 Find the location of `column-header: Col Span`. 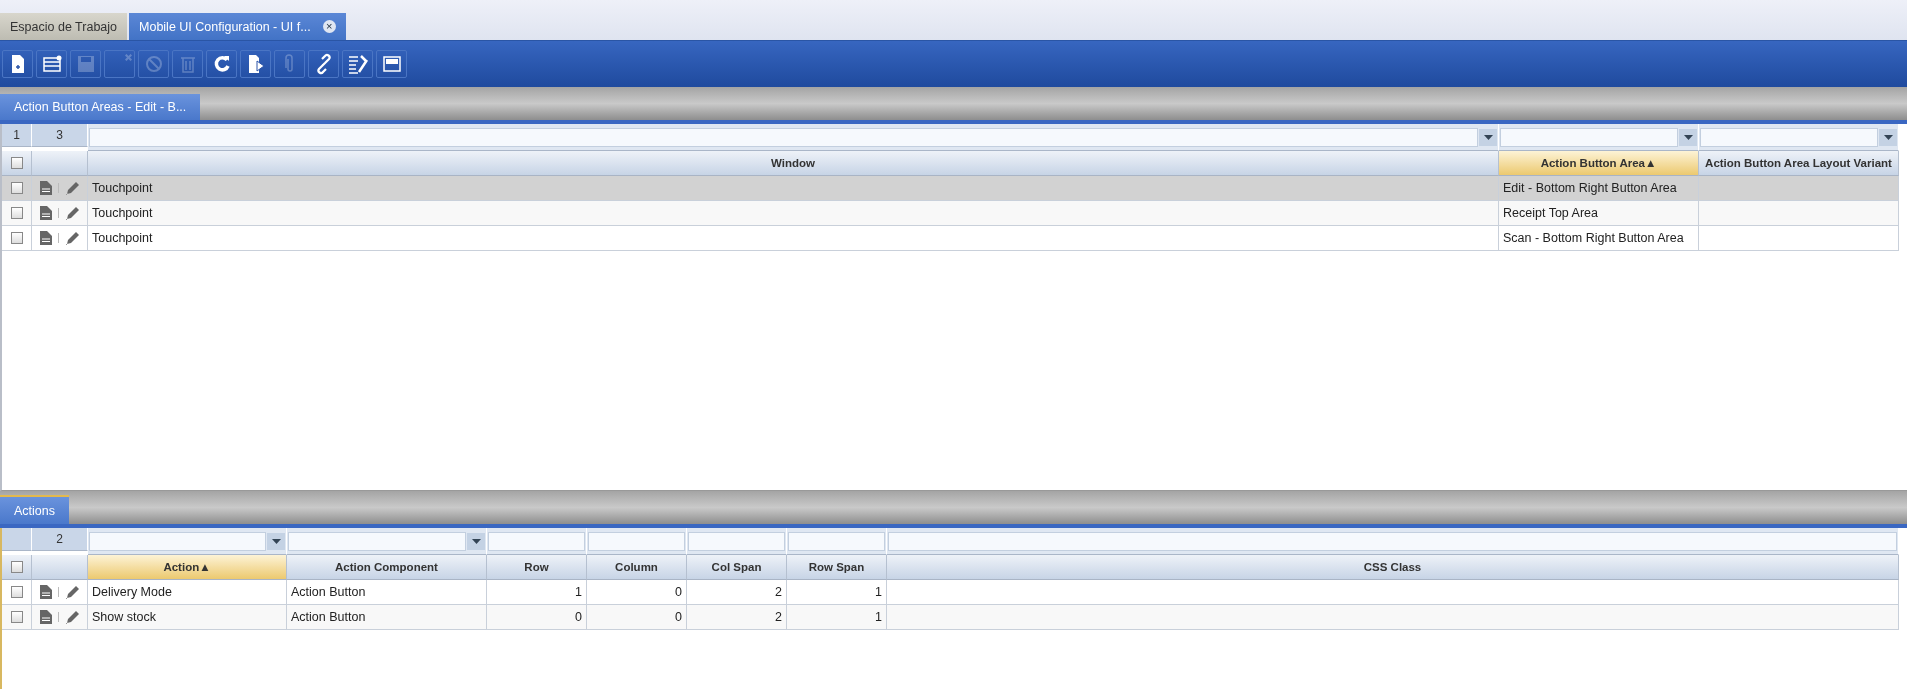

column-header: Col Span is located at coordinates (737, 567).